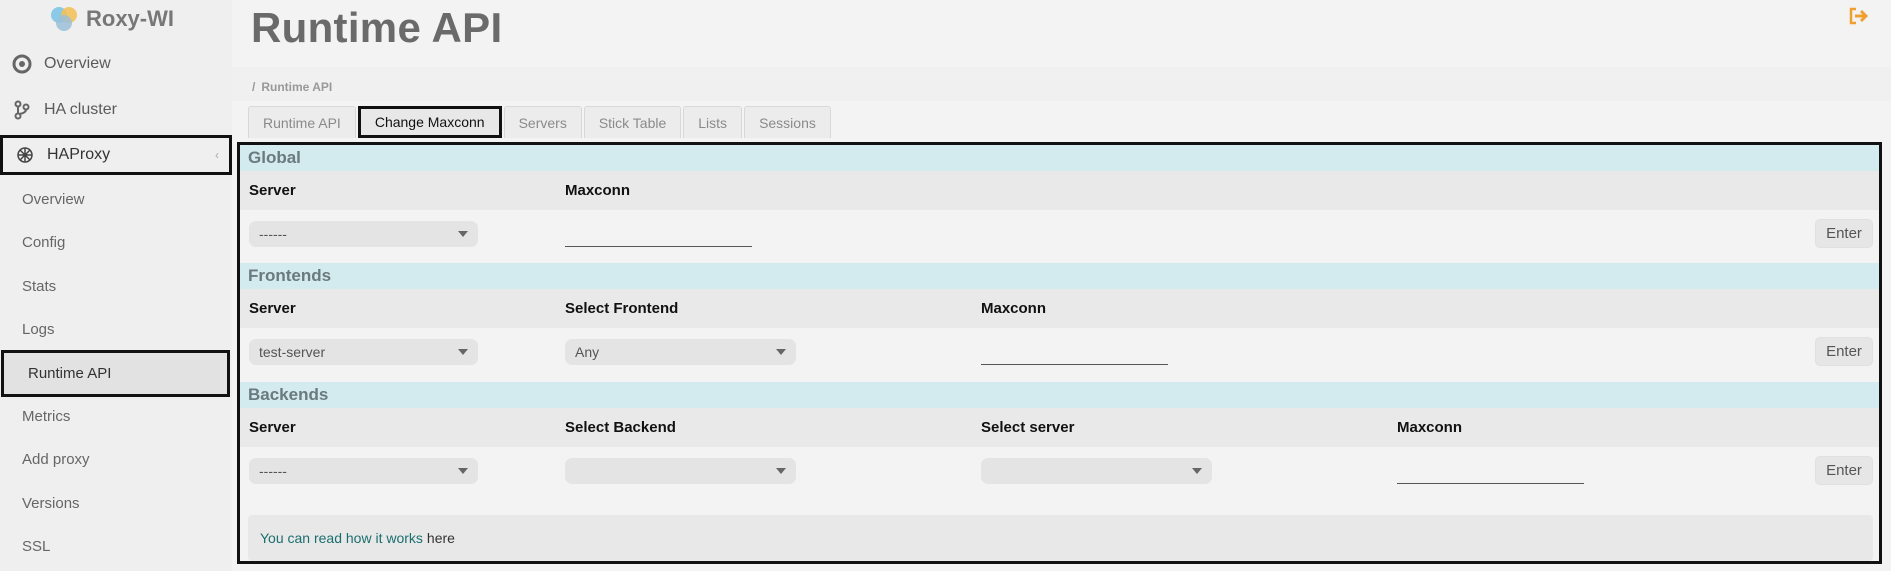 The image size is (1891, 571). I want to click on frontends-frontend-value: Any, so click(587, 352).